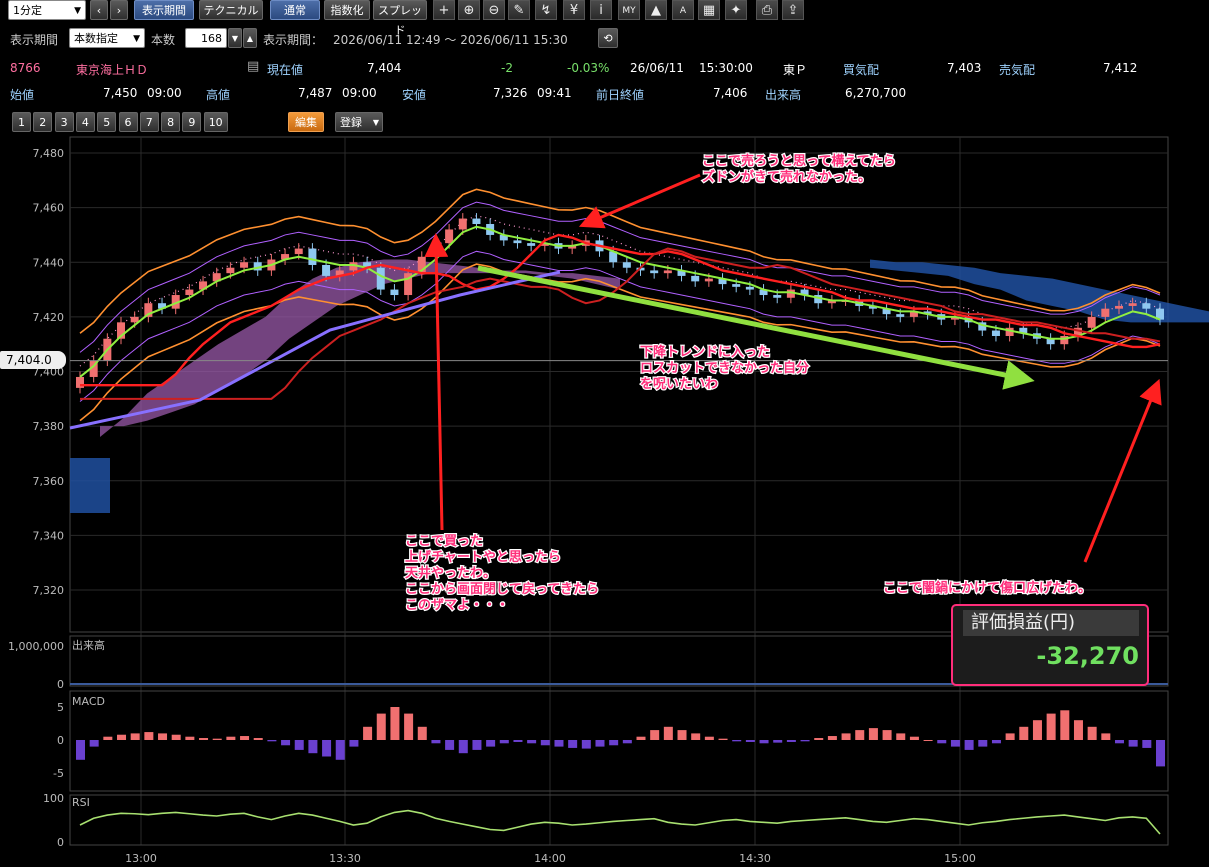 The width and height of the screenshot is (1209, 867). What do you see at coordinates (21, 122) in the screenshot?
I see `tab-1: 1` at bounding box center [21, 122].